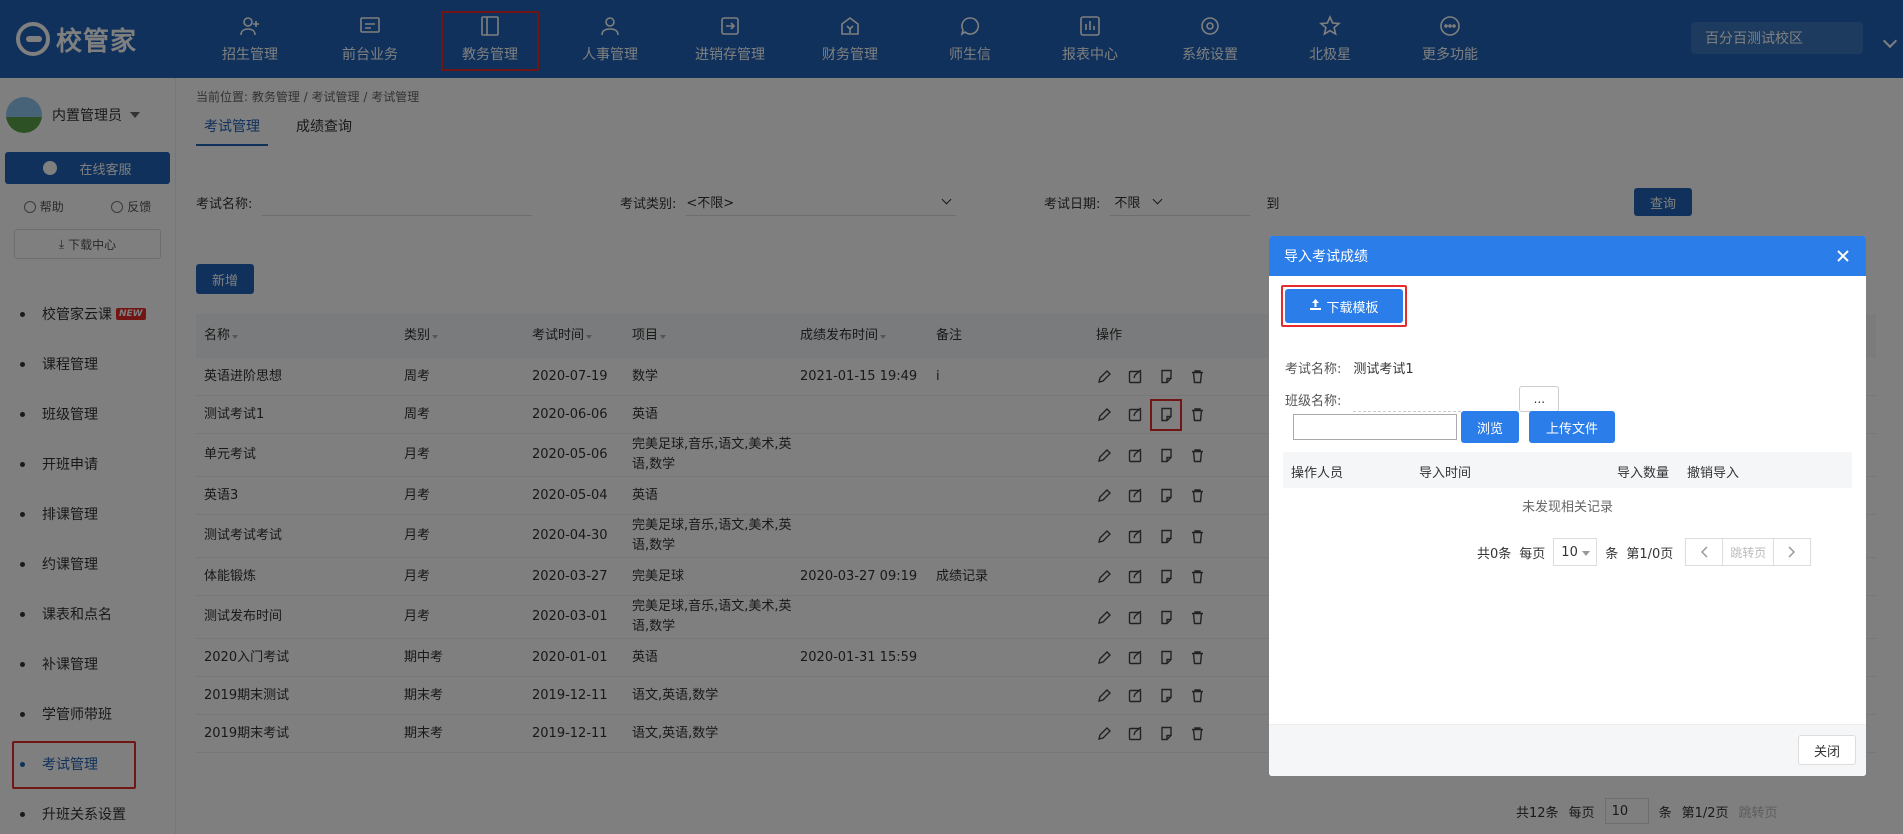 The height and width of the screenshot is (834, 1903). What do you see at coordinates (1575, 552) in the screenshot?
I see `per-page-select: 10` at bounding box center [1575, 552].